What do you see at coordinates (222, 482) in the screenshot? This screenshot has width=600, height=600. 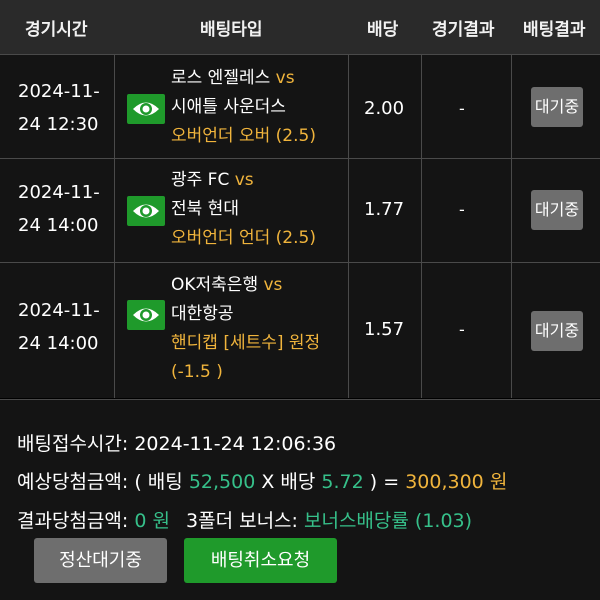 I see `bet-amount: 52,500` at bounding box center [222, 482].